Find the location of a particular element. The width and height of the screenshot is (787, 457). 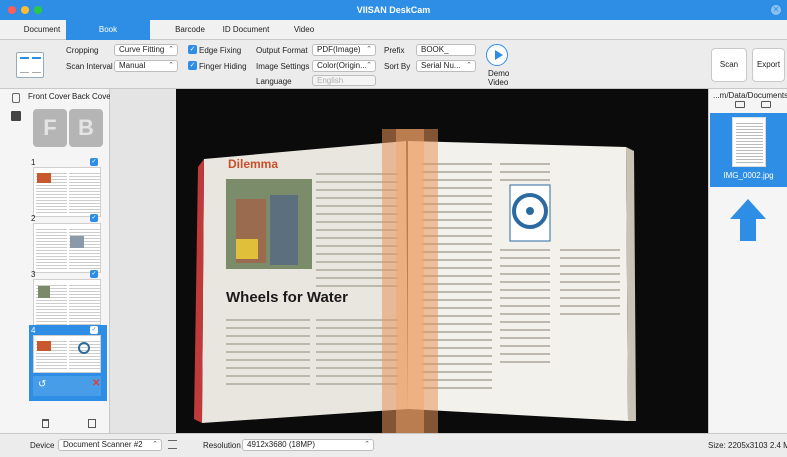

output-format-value: PDF(Image) is located at coordinates (339, 49).